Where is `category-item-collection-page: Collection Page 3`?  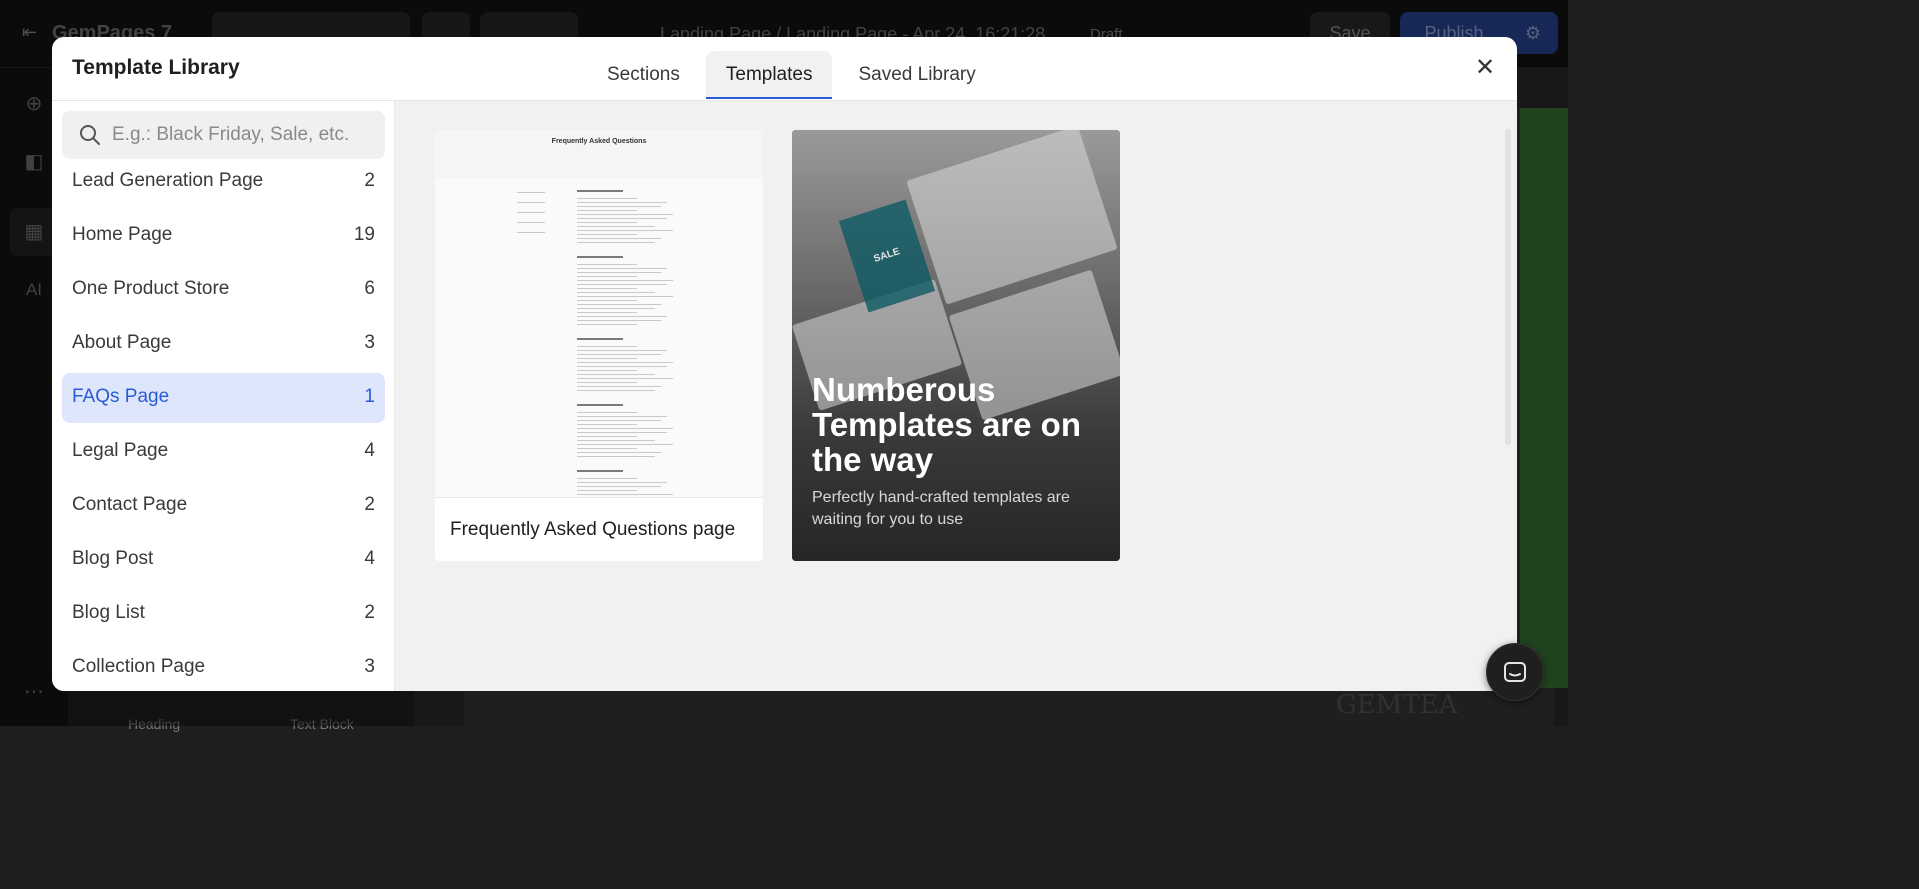 category-item-collection-page: Collection Page 3 is located at coordinates (223, 667).